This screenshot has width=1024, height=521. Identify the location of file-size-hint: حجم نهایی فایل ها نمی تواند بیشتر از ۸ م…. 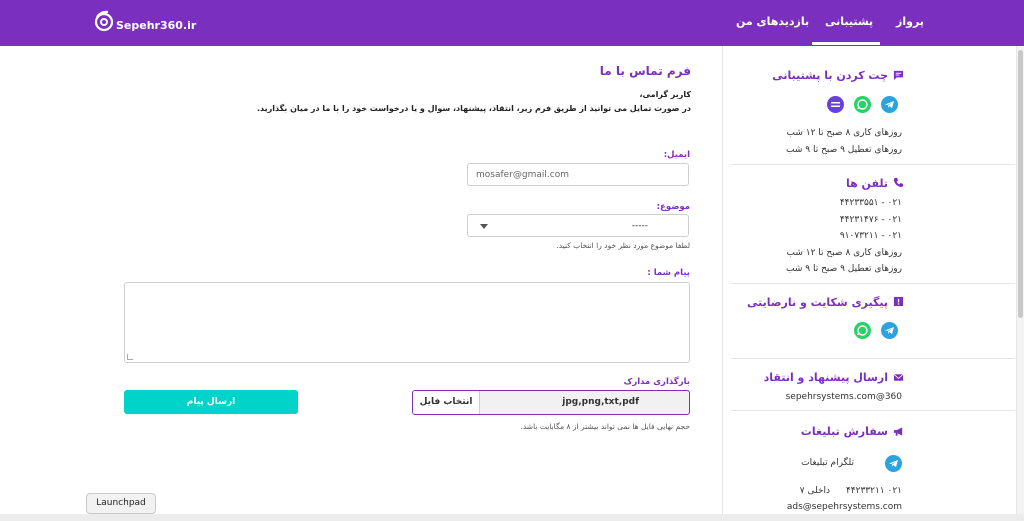
(605, 426).